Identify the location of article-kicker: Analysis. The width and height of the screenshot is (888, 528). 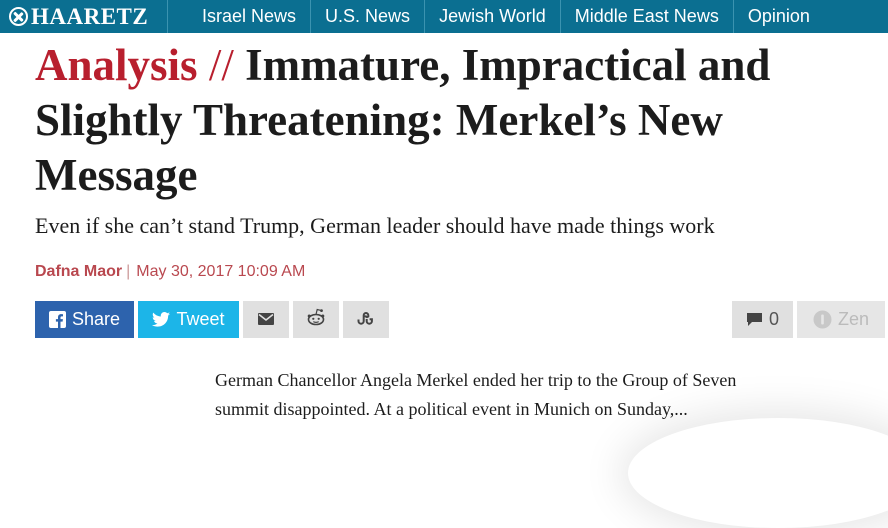
(116, 65).